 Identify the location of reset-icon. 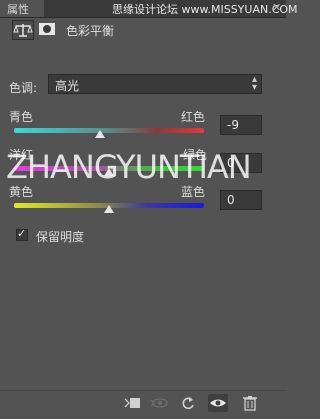
(188, 403).